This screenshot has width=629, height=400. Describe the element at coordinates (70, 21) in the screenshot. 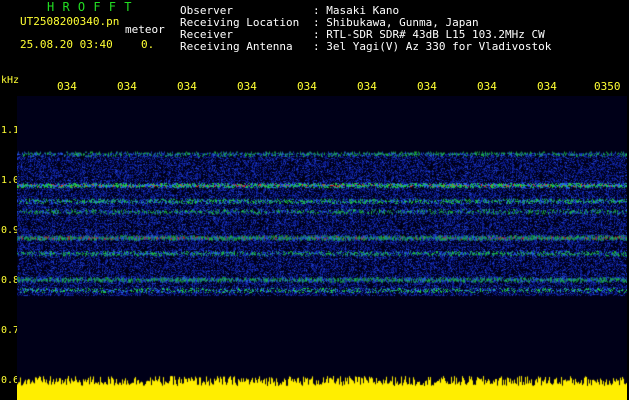

I see `file-name: UT2508200340.pn` at that location.